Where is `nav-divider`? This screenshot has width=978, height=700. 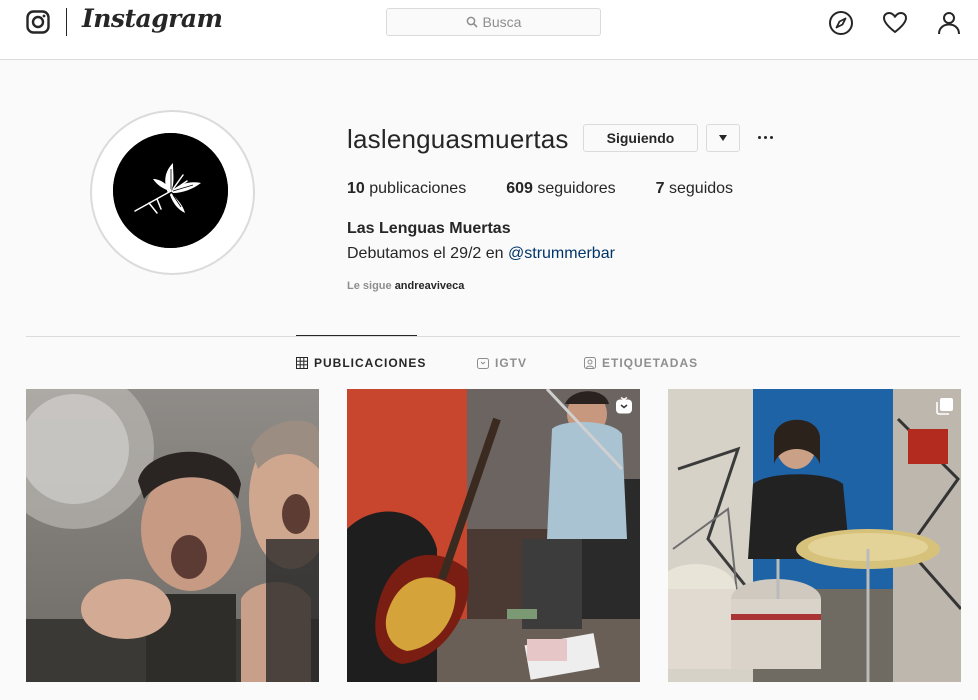
nav-divider is located at coordinates (66, 22).